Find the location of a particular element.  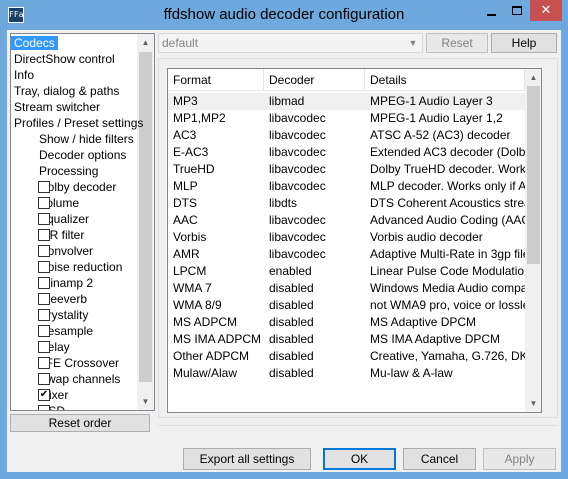

column-details: Details is located at coordinates (445, 80).